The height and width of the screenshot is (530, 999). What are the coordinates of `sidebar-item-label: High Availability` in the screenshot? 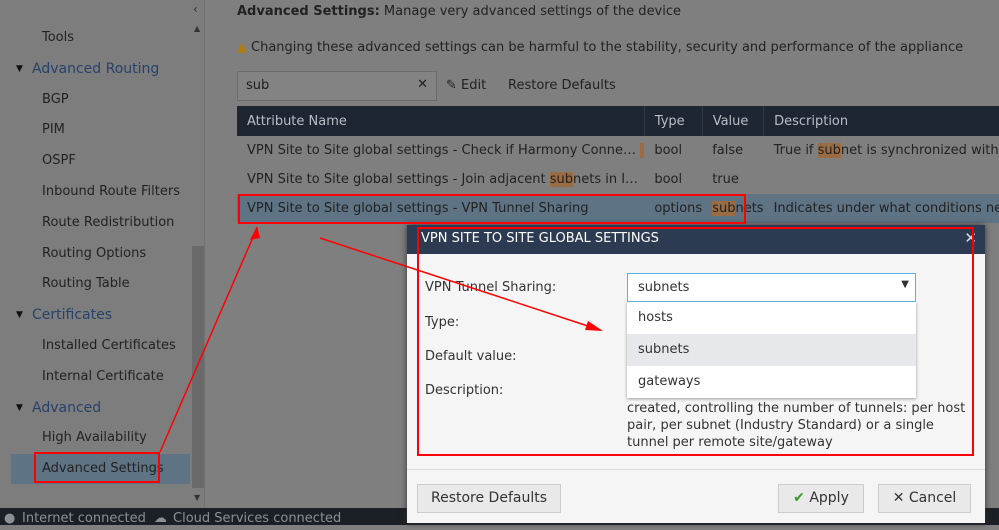 It's located at (94, 438).